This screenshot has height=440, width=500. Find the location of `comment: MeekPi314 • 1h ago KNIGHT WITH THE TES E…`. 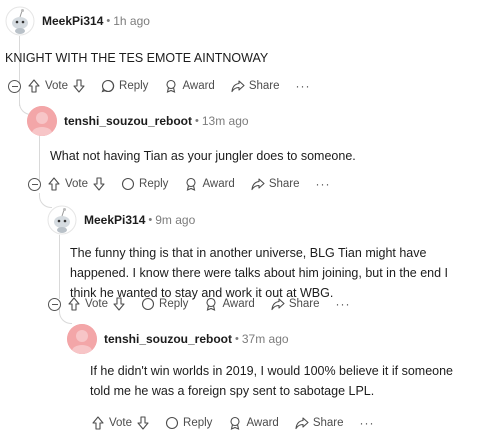

comment: MeekPi314 • 1h ago KNIGHT WITH THE TES E… is located at coordinates (250, 37).